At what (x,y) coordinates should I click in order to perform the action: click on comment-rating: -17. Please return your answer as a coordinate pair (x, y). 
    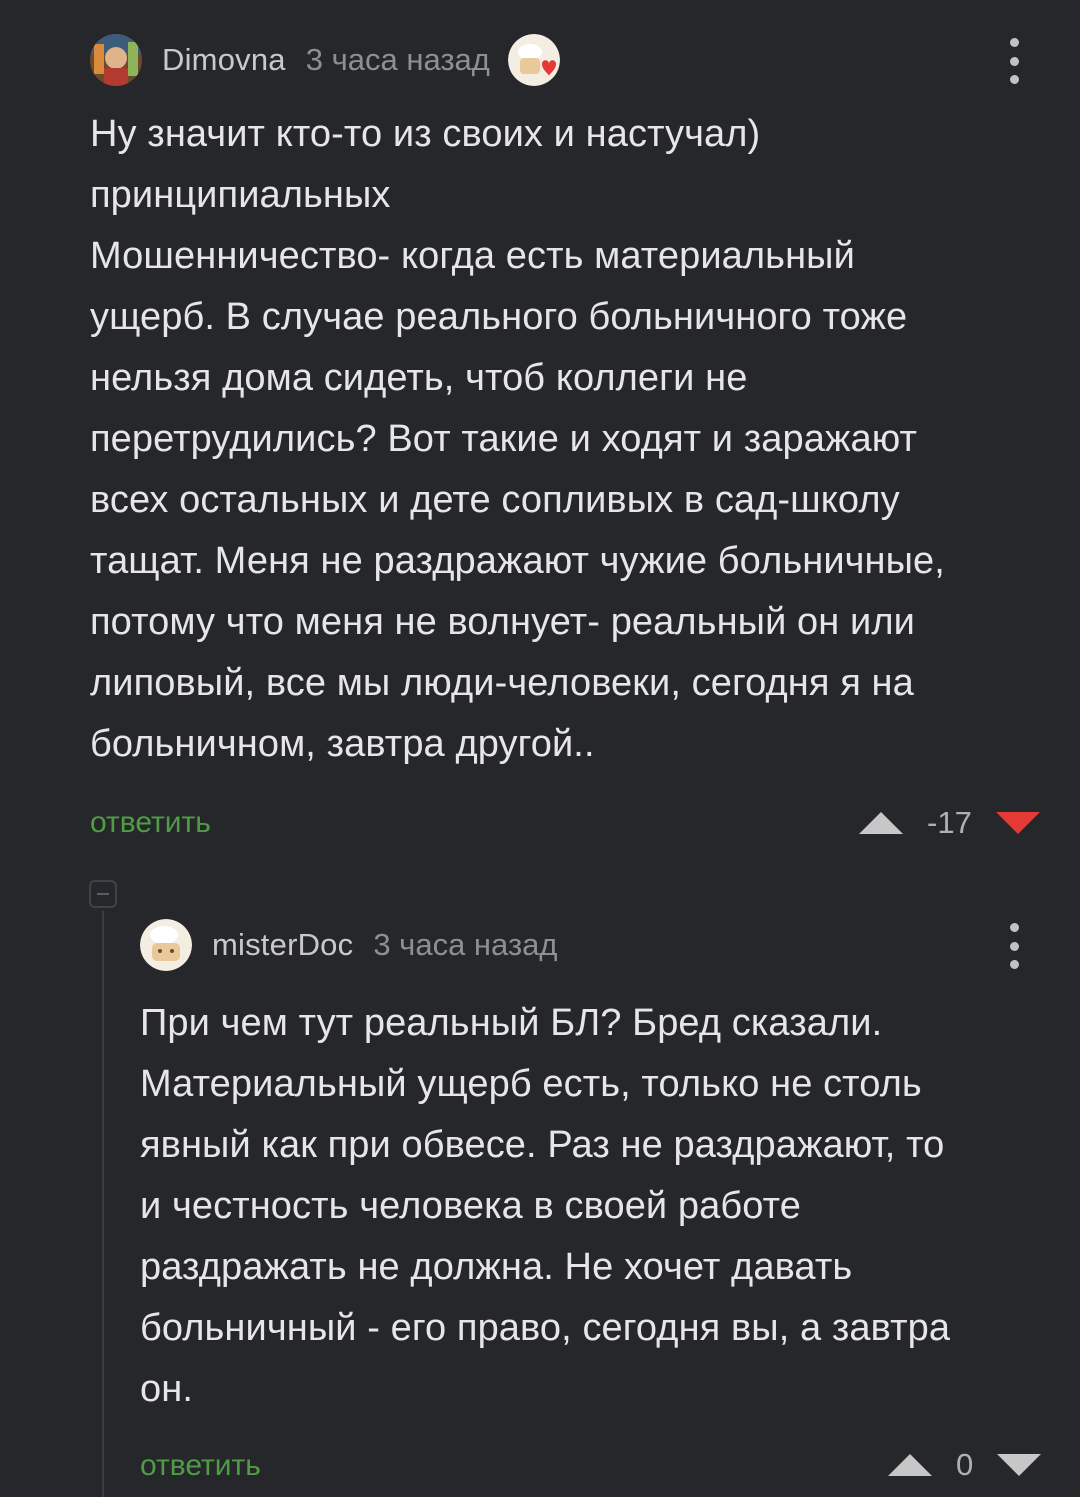
    Looking at the image, I should click on (949, 822).